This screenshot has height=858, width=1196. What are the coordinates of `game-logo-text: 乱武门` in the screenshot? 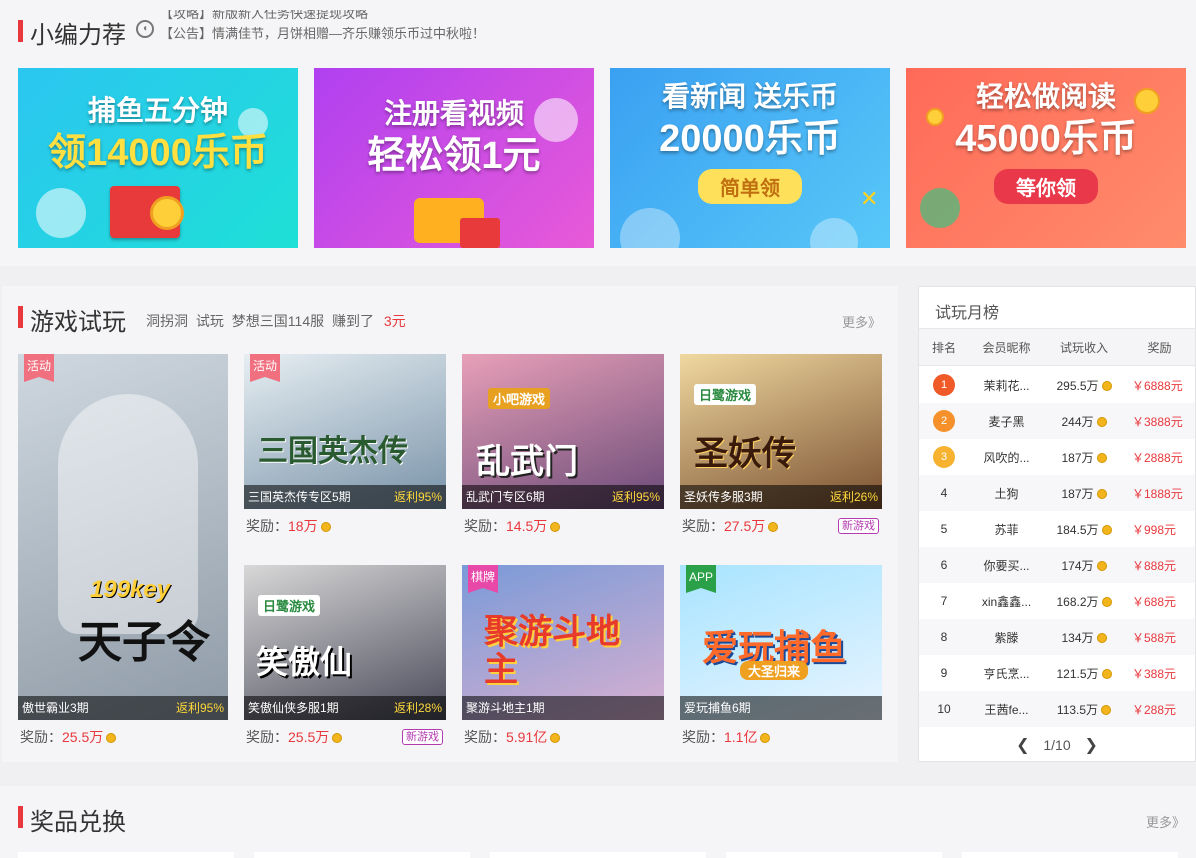 It's located at (527, 462).